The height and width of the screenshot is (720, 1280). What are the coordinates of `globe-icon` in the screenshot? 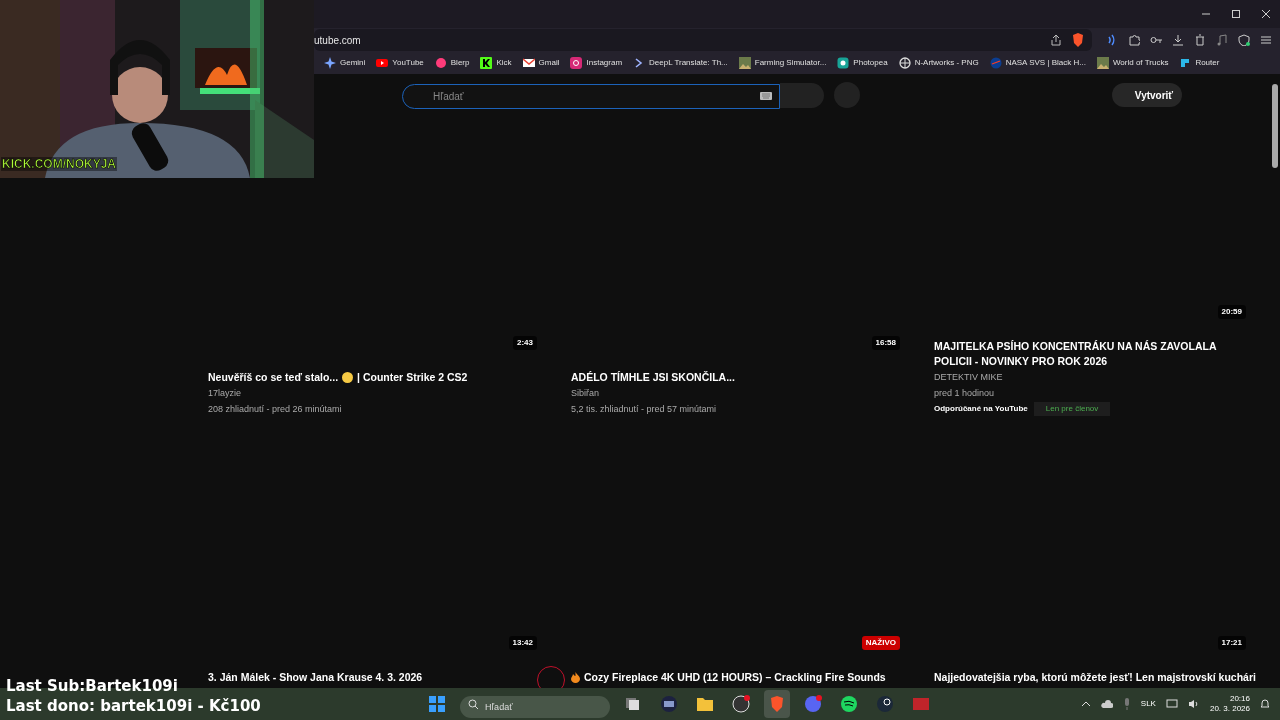 It's located at (904, 63).